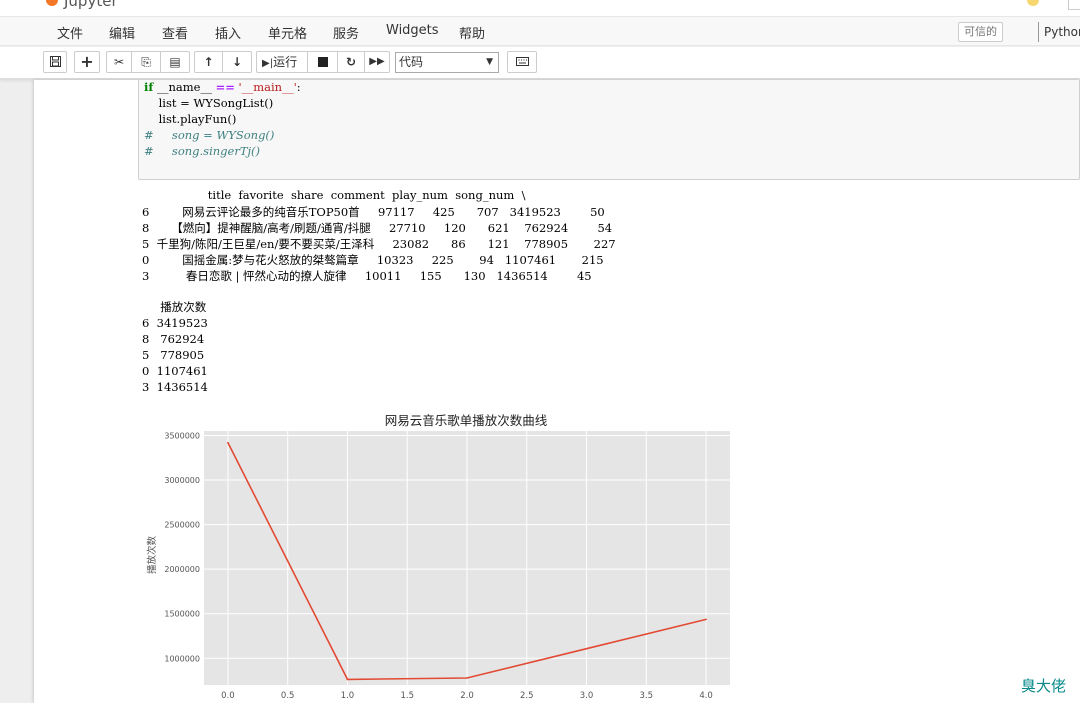 The height and width of the screenshot is (703, 1080). Describe the element at coordinates (348, 696) in the screenshot. I see `x-tick-label: 1.0` at that location.